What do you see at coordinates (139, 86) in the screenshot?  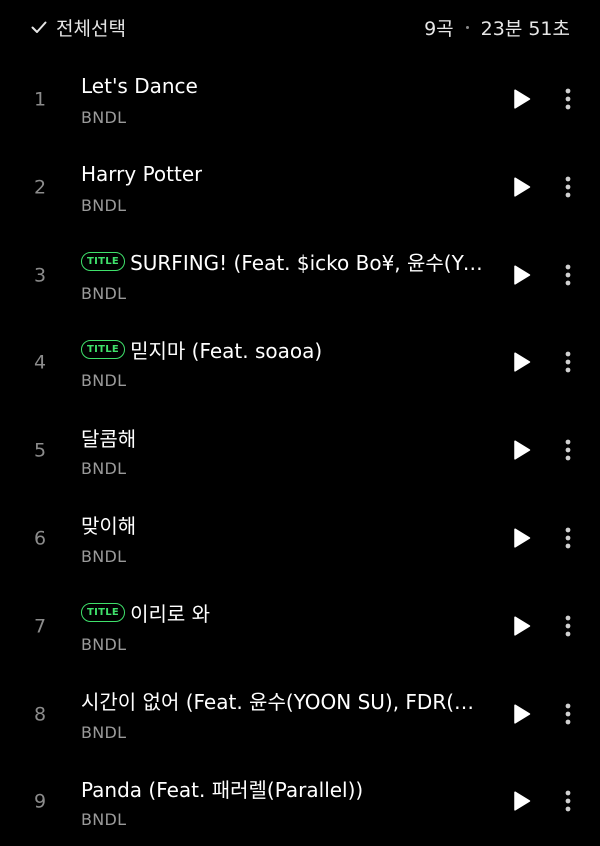 I see `track-title: Let's Dance` at bounding box center [139, 86].